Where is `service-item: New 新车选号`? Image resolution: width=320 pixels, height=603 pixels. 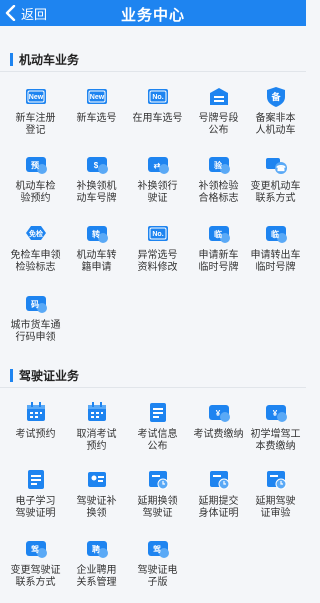
service-item: New 新车选号 is located at coordinates (96, 105).